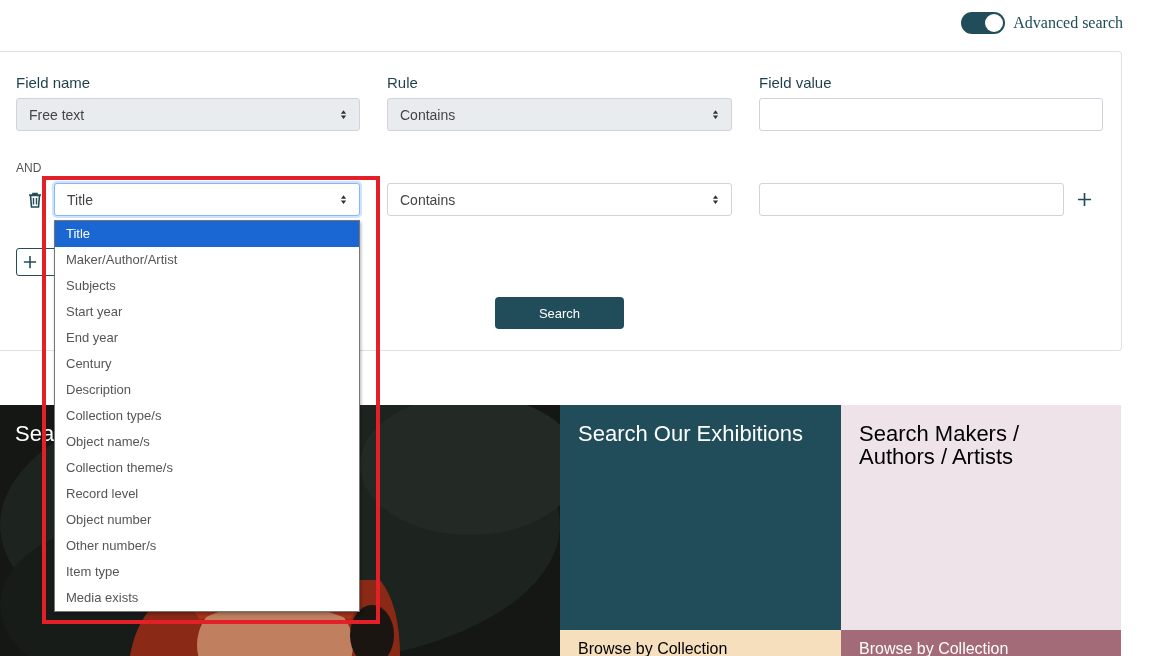  Describe the element at coordinates (207, 338) in the screenshot. I see `dropdown-option: End year` at that location.